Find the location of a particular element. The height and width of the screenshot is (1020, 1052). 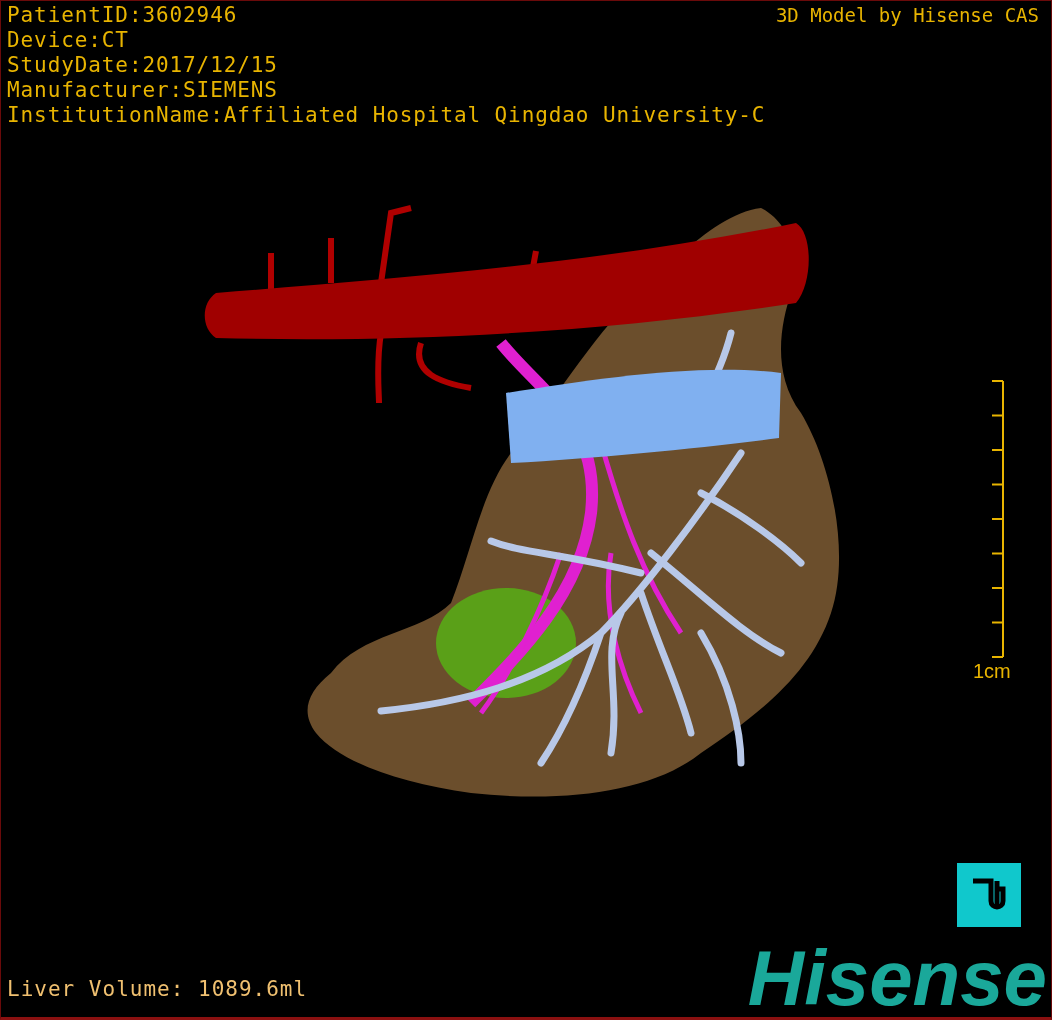

dicom-info-text: PatientID:3602946 is located at coordinates (123, 15).